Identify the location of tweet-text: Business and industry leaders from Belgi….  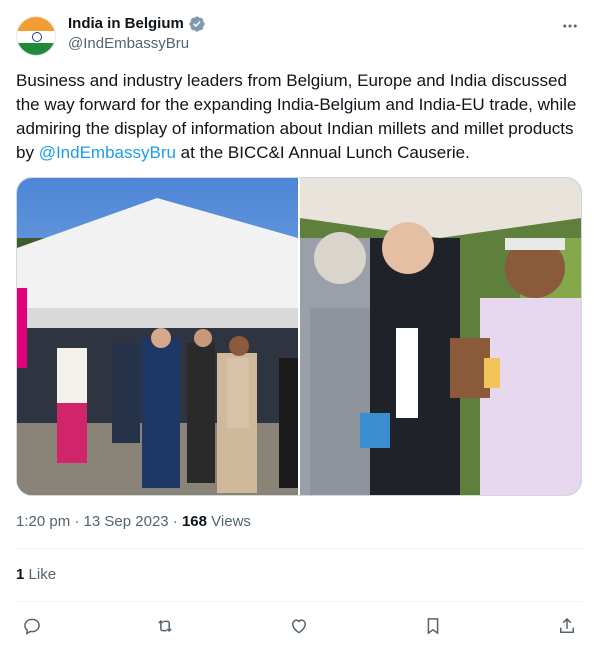
(299, 117).